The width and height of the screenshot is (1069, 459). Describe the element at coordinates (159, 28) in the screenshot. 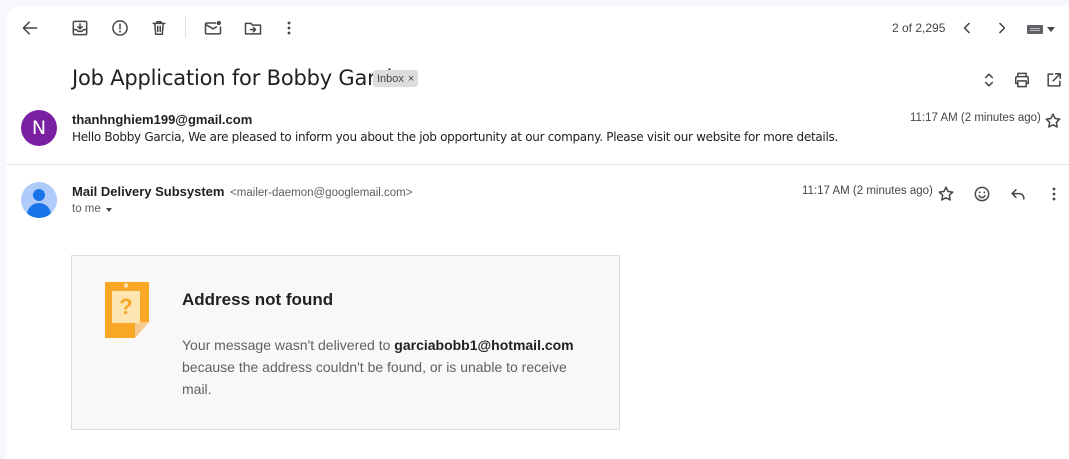

I see `delete-icon` at that location.